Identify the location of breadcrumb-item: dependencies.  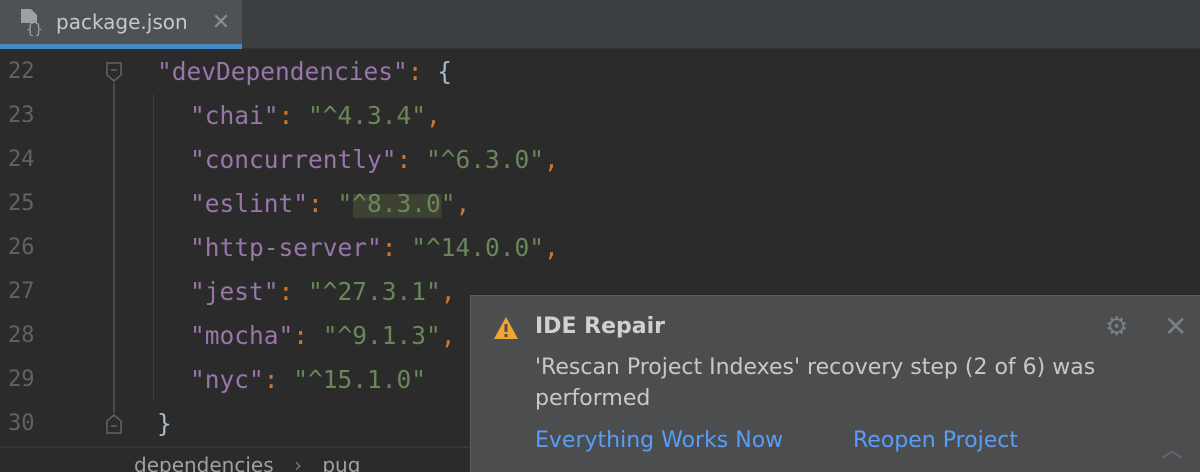
(204, 462).